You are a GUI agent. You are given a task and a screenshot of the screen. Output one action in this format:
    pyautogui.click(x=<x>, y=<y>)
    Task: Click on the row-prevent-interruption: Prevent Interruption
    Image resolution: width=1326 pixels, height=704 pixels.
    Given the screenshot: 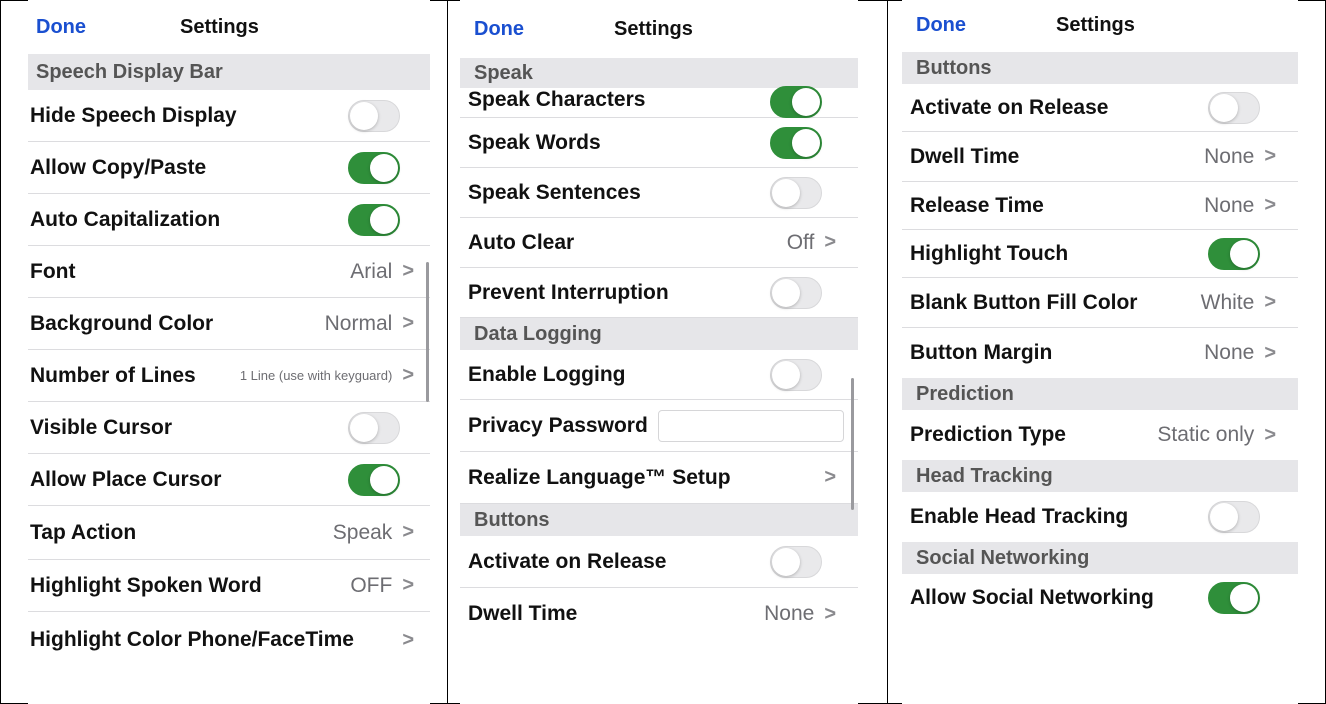 What is the action you would take?
    pyautogui.click(x=659, y=293)
    